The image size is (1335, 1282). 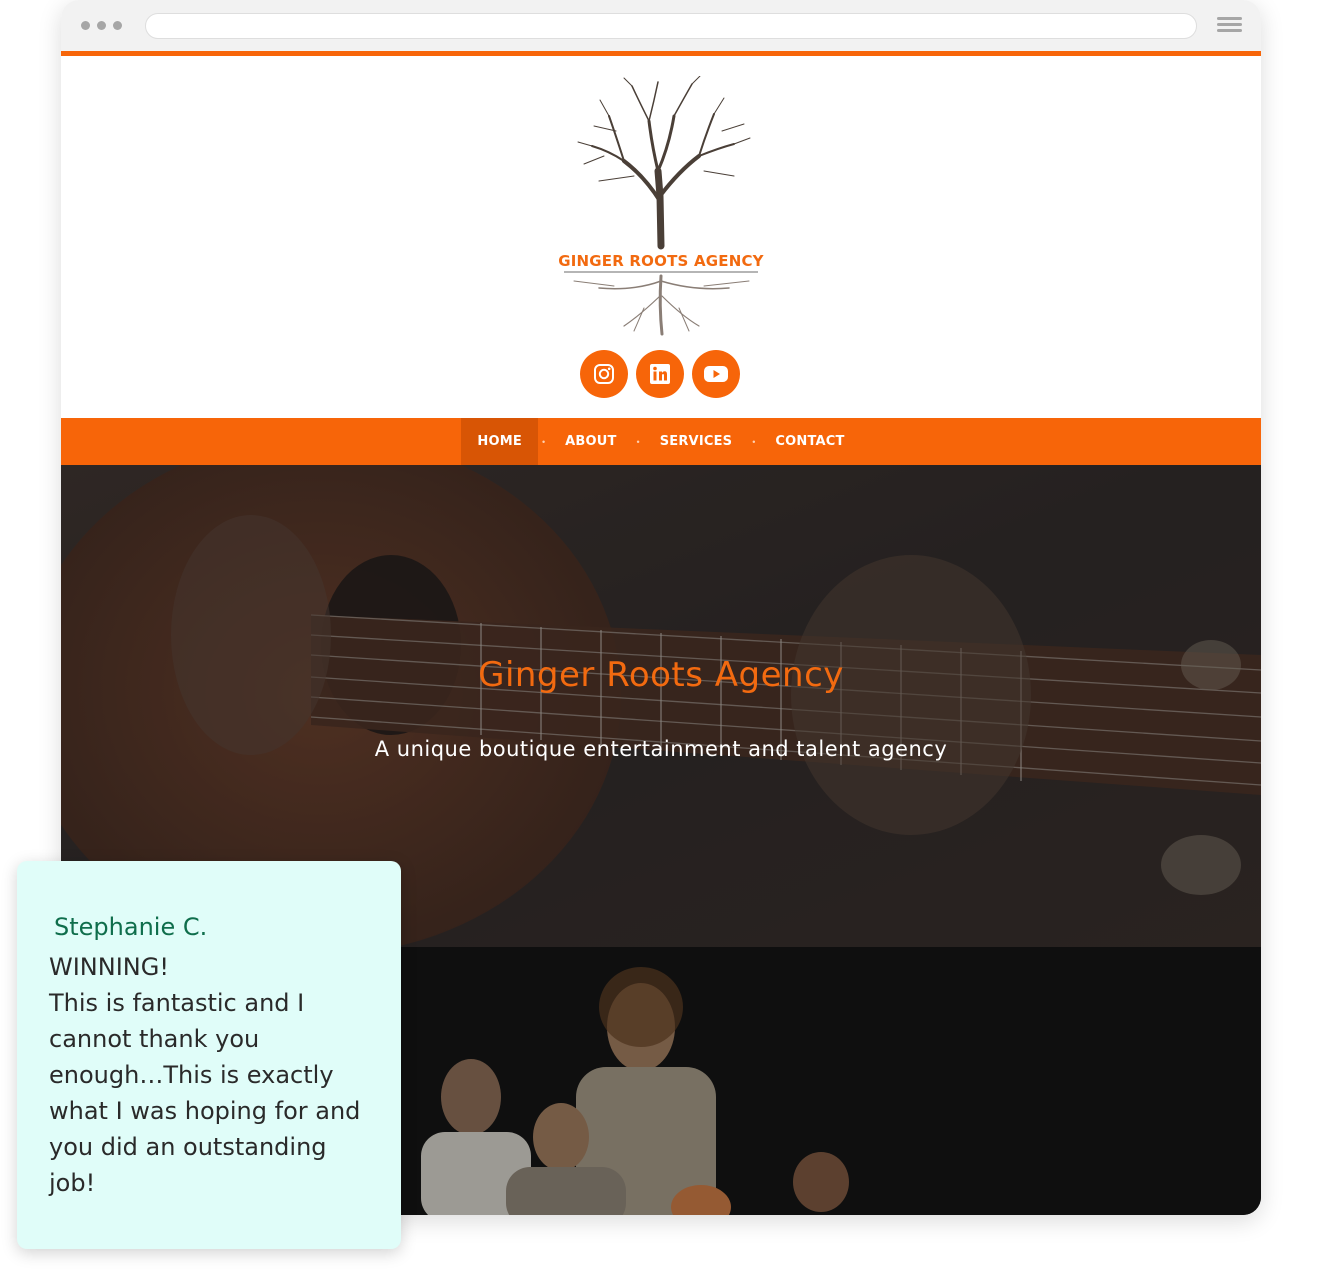 I want to click on testimonial-line: what I was hoping for and, so click(x=205, y=1111).